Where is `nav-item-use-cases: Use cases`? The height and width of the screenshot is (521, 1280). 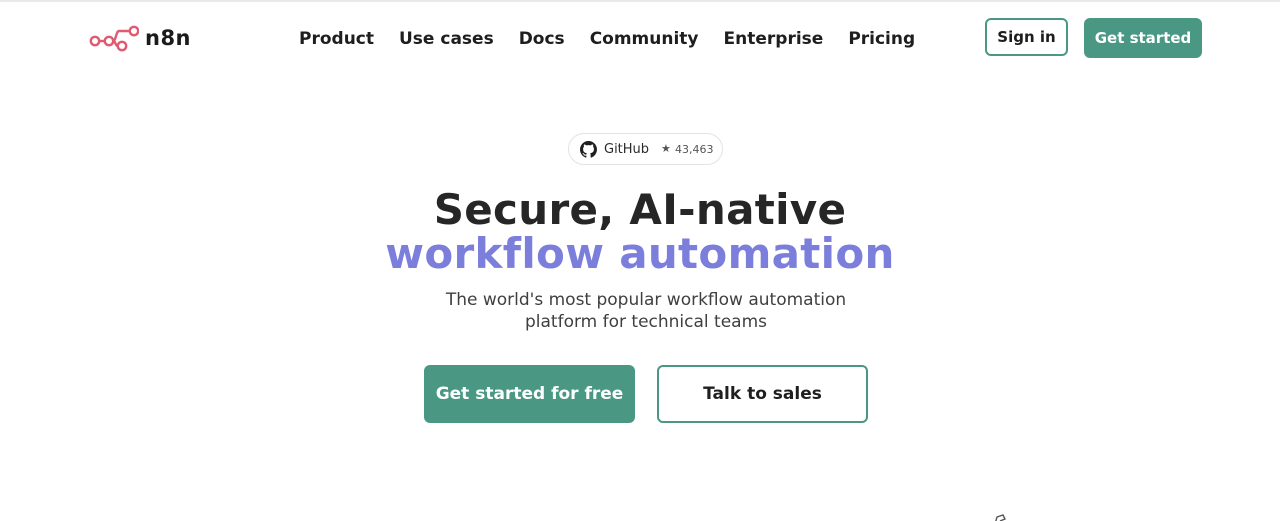
nav-item-use-cases: Use cases is located at coordinates (446, 39).